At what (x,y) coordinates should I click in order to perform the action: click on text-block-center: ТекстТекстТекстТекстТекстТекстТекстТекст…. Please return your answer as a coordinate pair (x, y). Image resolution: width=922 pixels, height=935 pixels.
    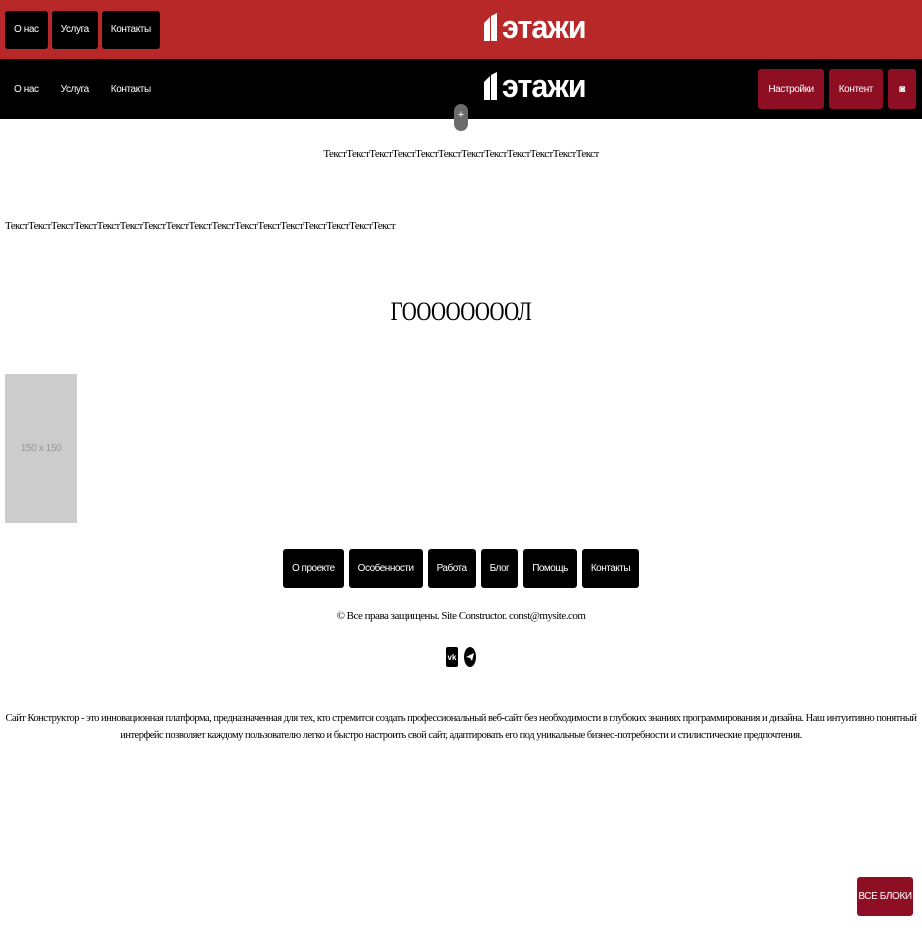
    Looking at the image, I should click on (461, 154).